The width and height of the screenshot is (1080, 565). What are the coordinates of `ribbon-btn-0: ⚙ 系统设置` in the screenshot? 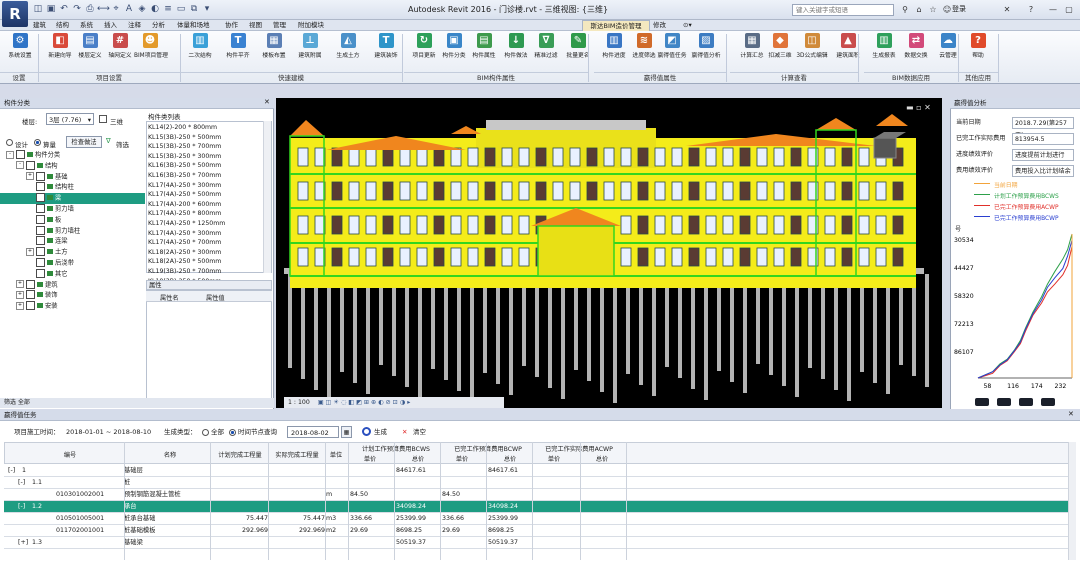 It's located at (20, 50).